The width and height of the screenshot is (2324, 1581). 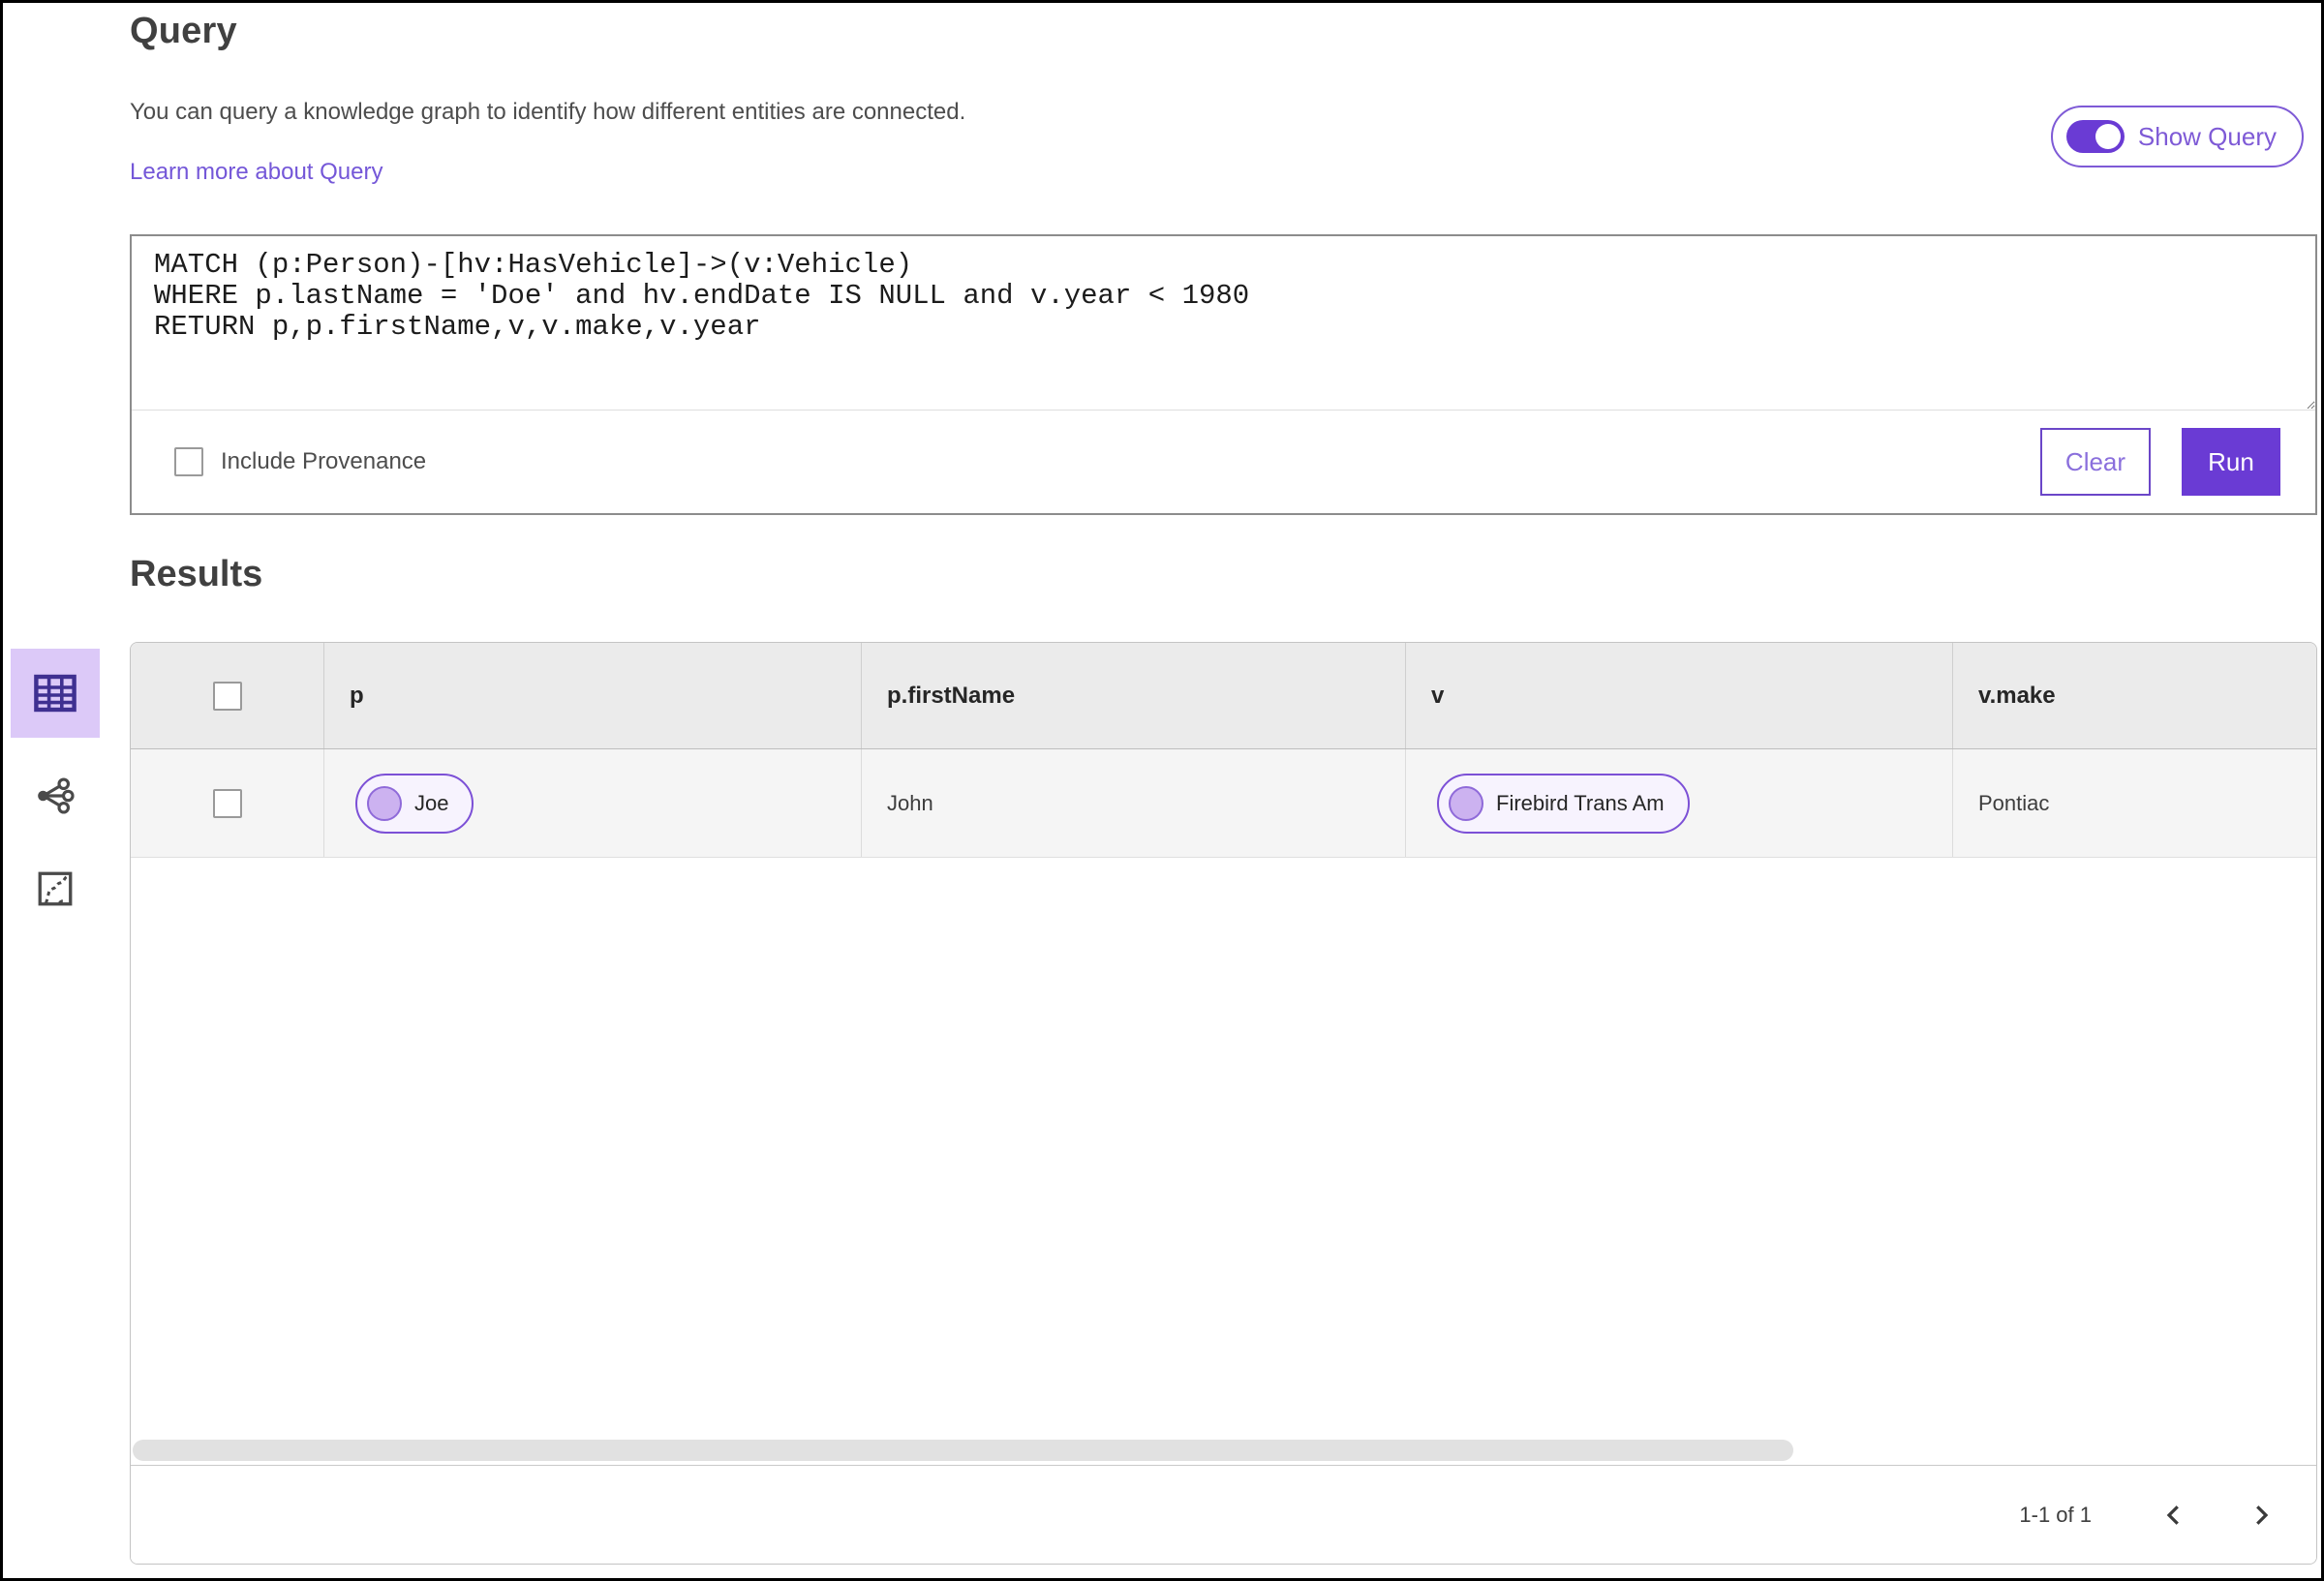 I want to click on previous-page-button, so click(x=2174, y=1515).